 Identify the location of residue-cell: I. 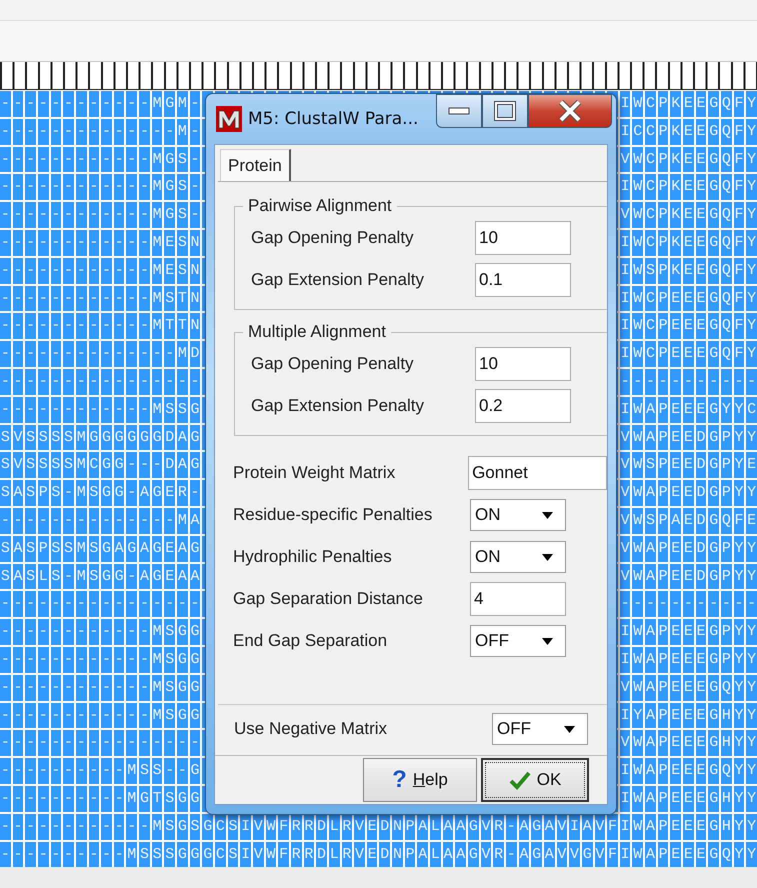
(245, 855).